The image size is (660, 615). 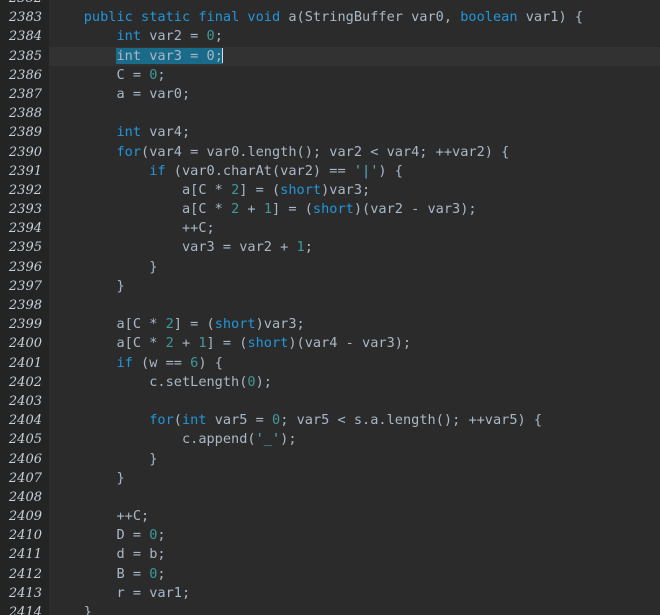 What do you see at coordinates (24, 478) in the screenshot?
I see `line-number: 2407` at bounding box center [24, 478].